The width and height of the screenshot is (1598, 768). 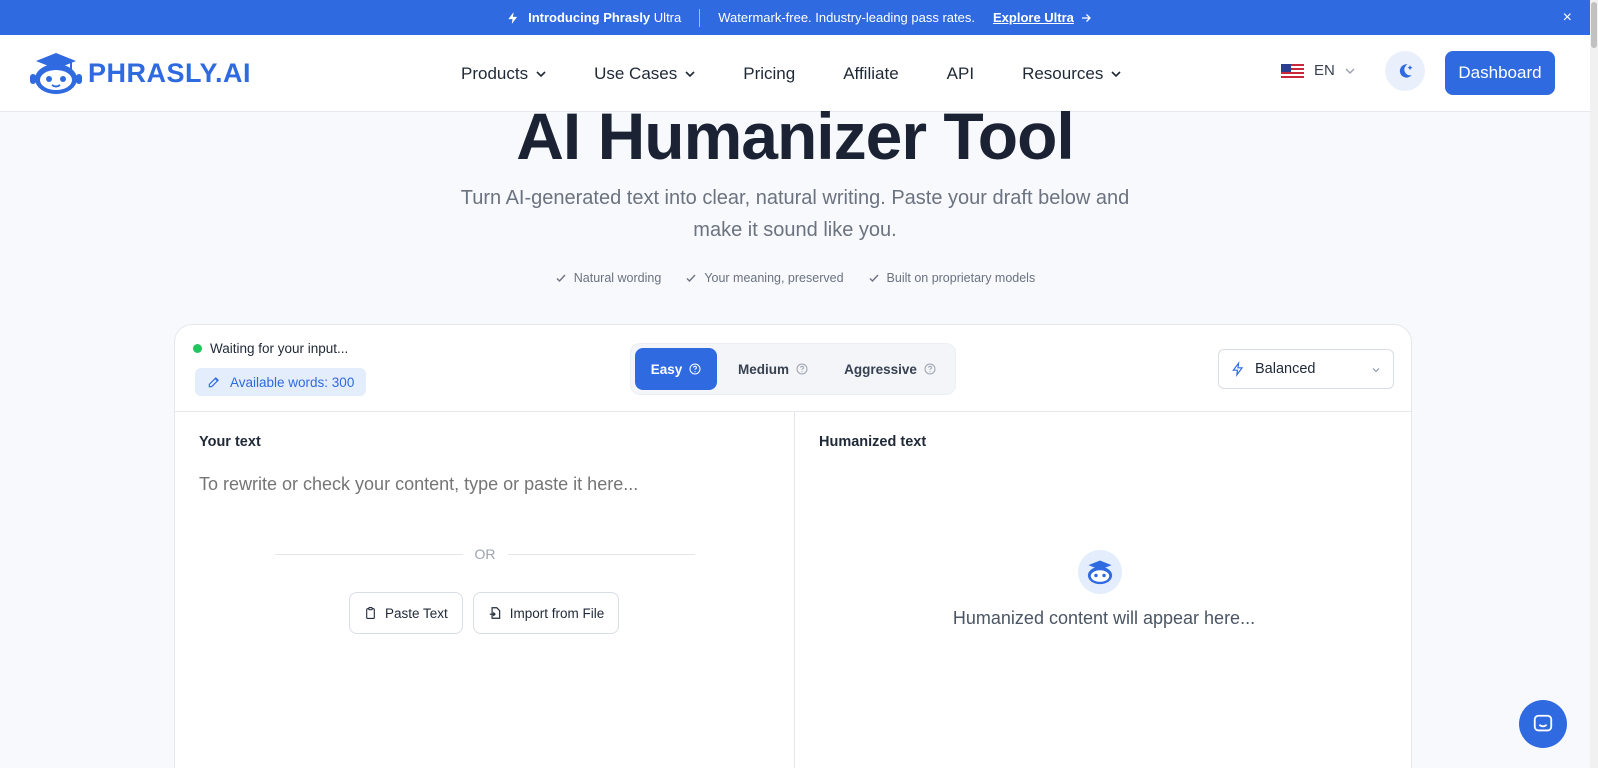 What do you see at coordinates (1292, 70) in the screenshot?
I see `us-flag-icon` at bounding box center [1292, 70].